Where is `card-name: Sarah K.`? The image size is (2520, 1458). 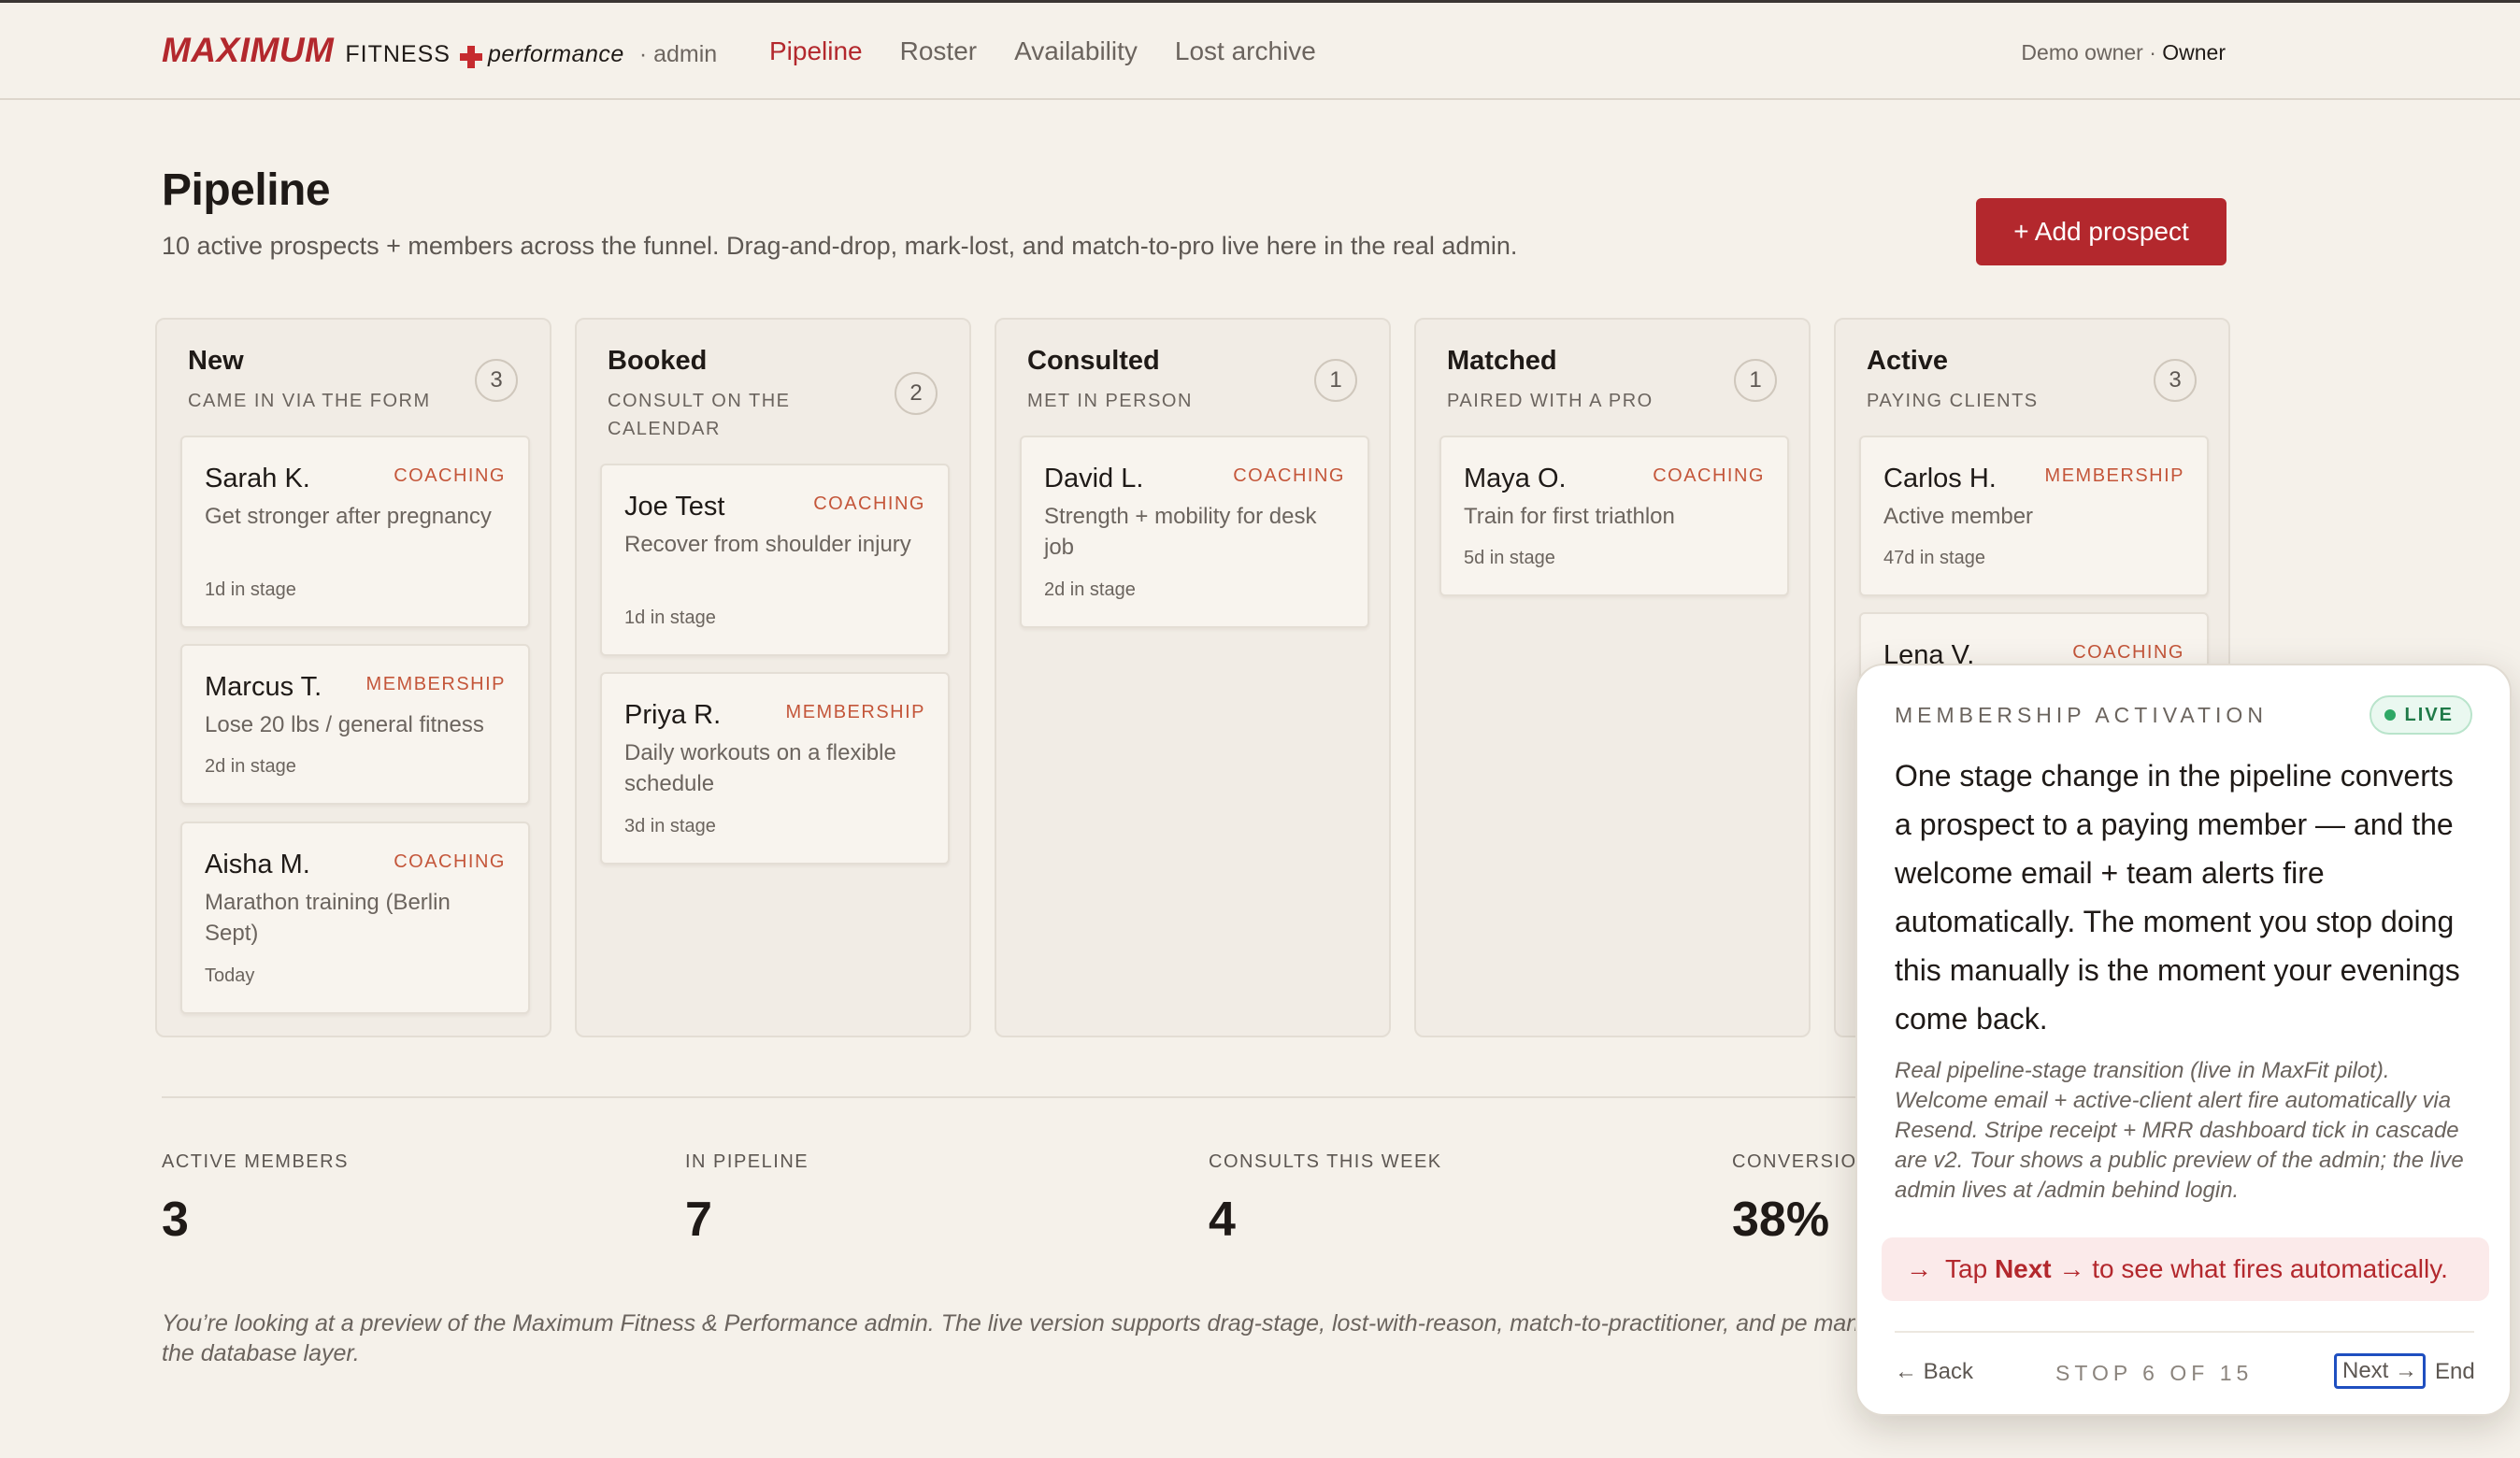 card-name: Sarah K. is located at coordinates (257, 478).